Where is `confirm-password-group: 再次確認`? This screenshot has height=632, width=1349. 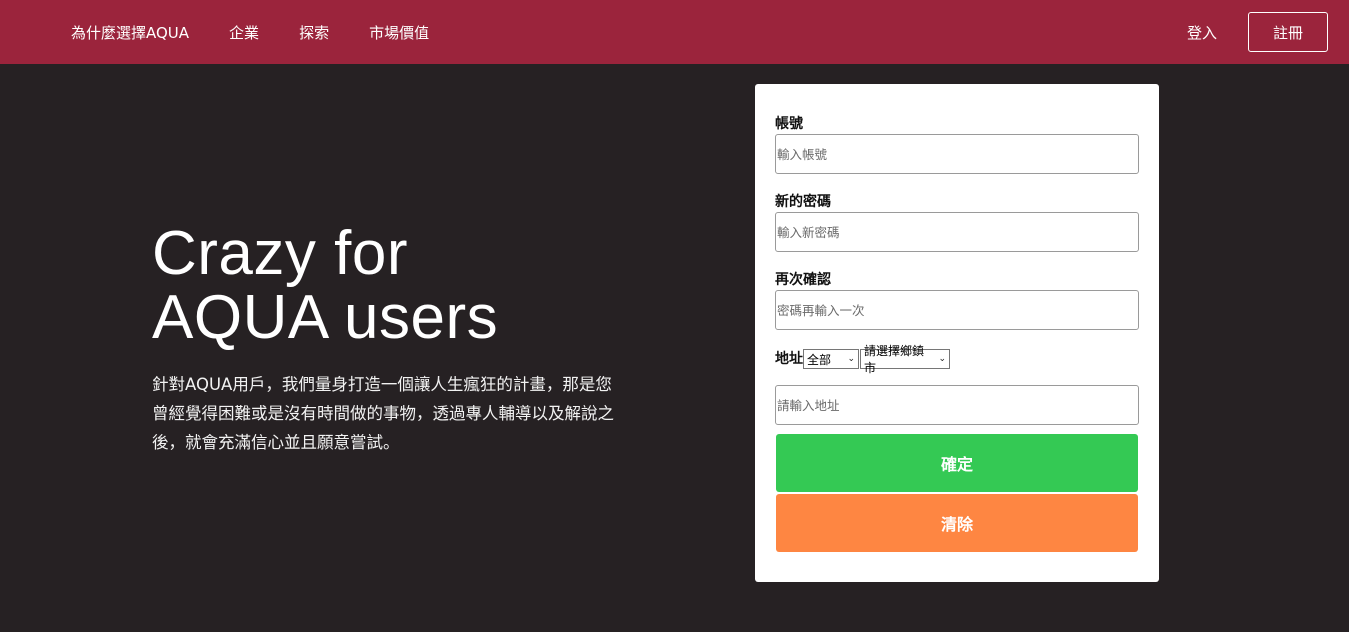 confirm-password-group: 再次確認 is located at coordinates (957, 300).